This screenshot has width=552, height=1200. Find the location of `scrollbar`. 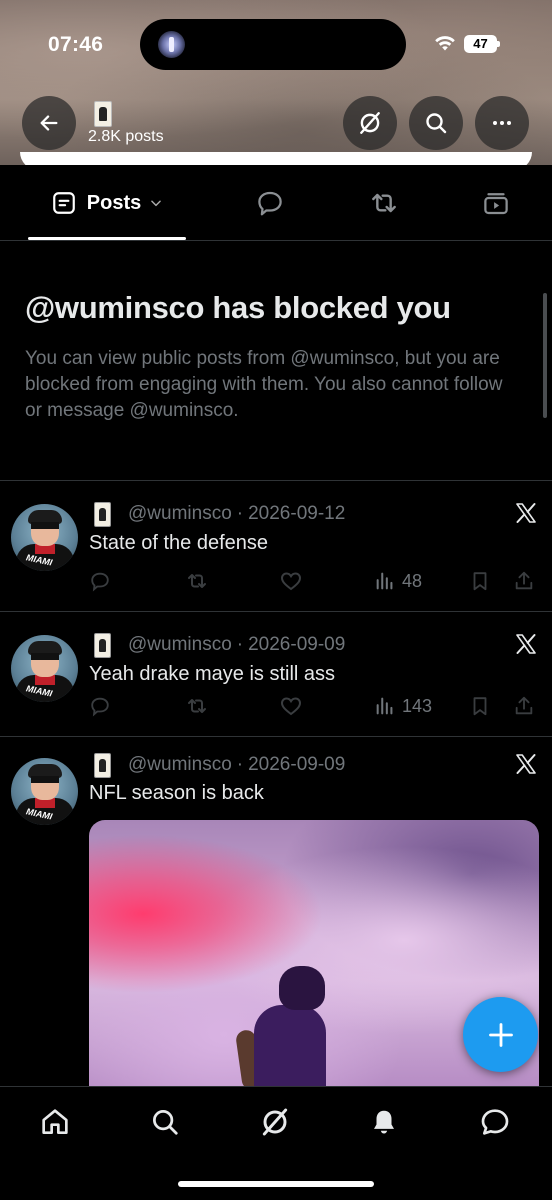

scrollbar is located at coordinates (545, 355).